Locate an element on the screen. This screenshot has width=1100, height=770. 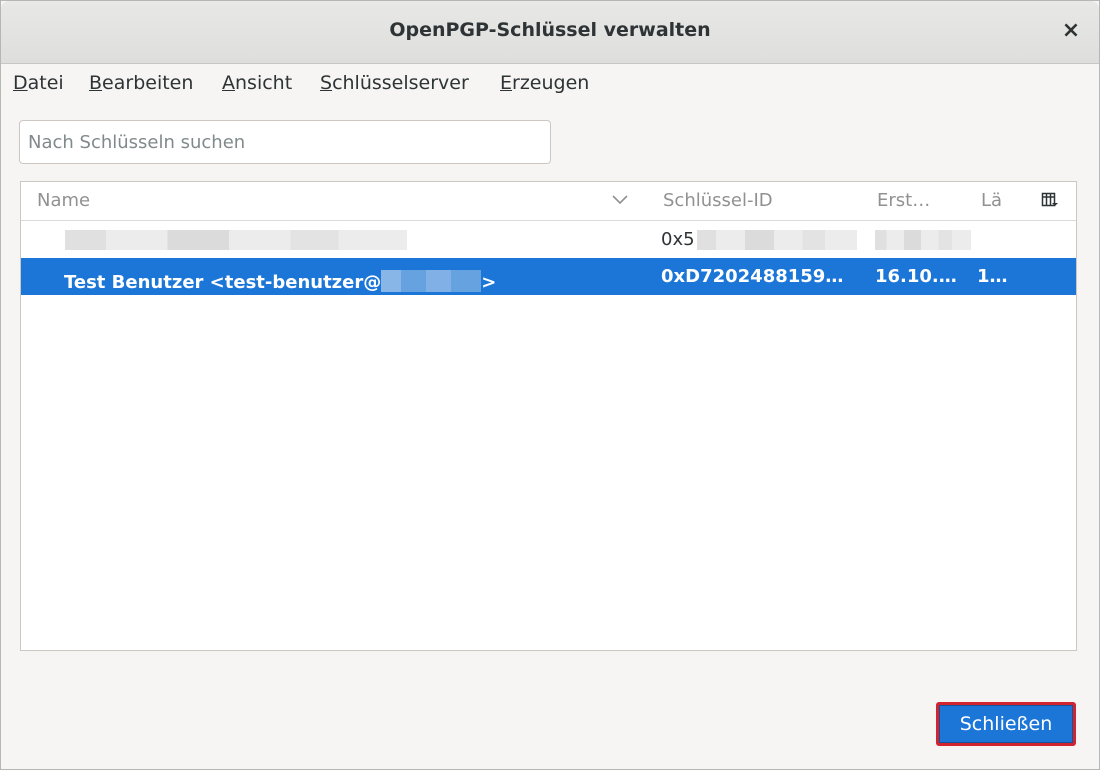
window-title: OpenPGP-Schlüssel verwalten is located at coordinates (550, 30).